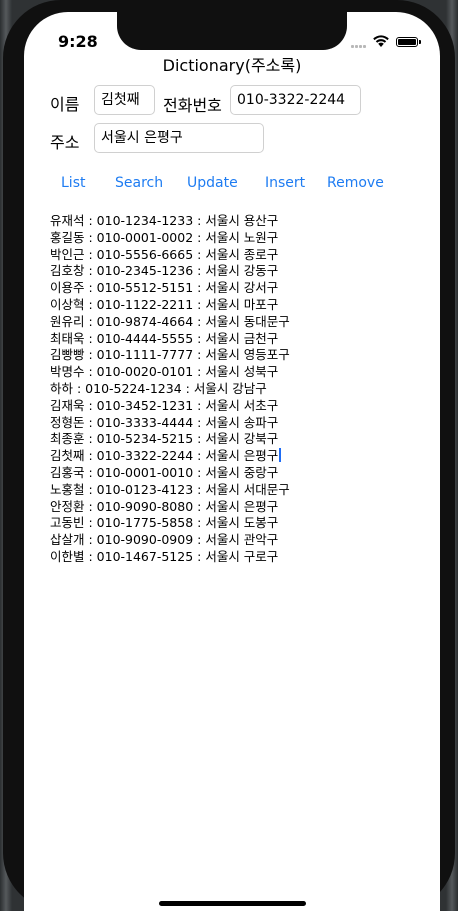 Image resolution: width=458 pixels, height=911 pixels. I want to click on list-item: 김빵빵 : 010-1111-7777 : 서울시 영등포구, so click(170, 355).